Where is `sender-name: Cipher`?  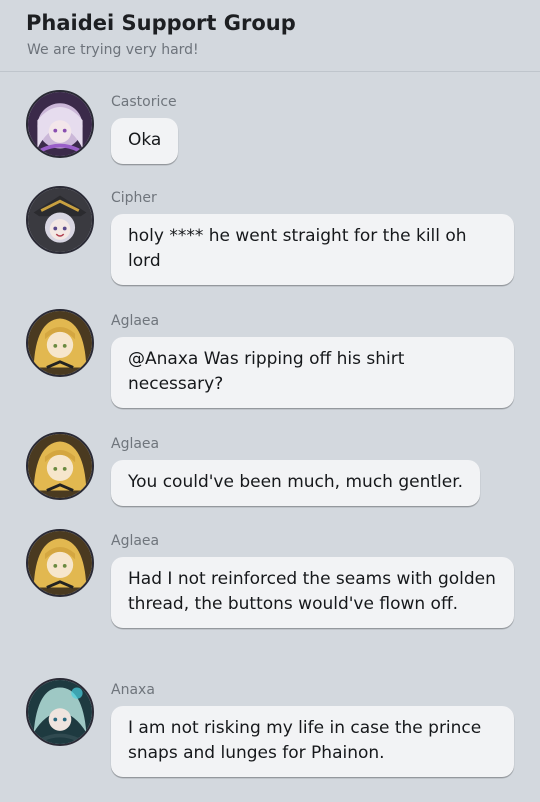 sender-name: Cipher is located at coordinates (134, 198).